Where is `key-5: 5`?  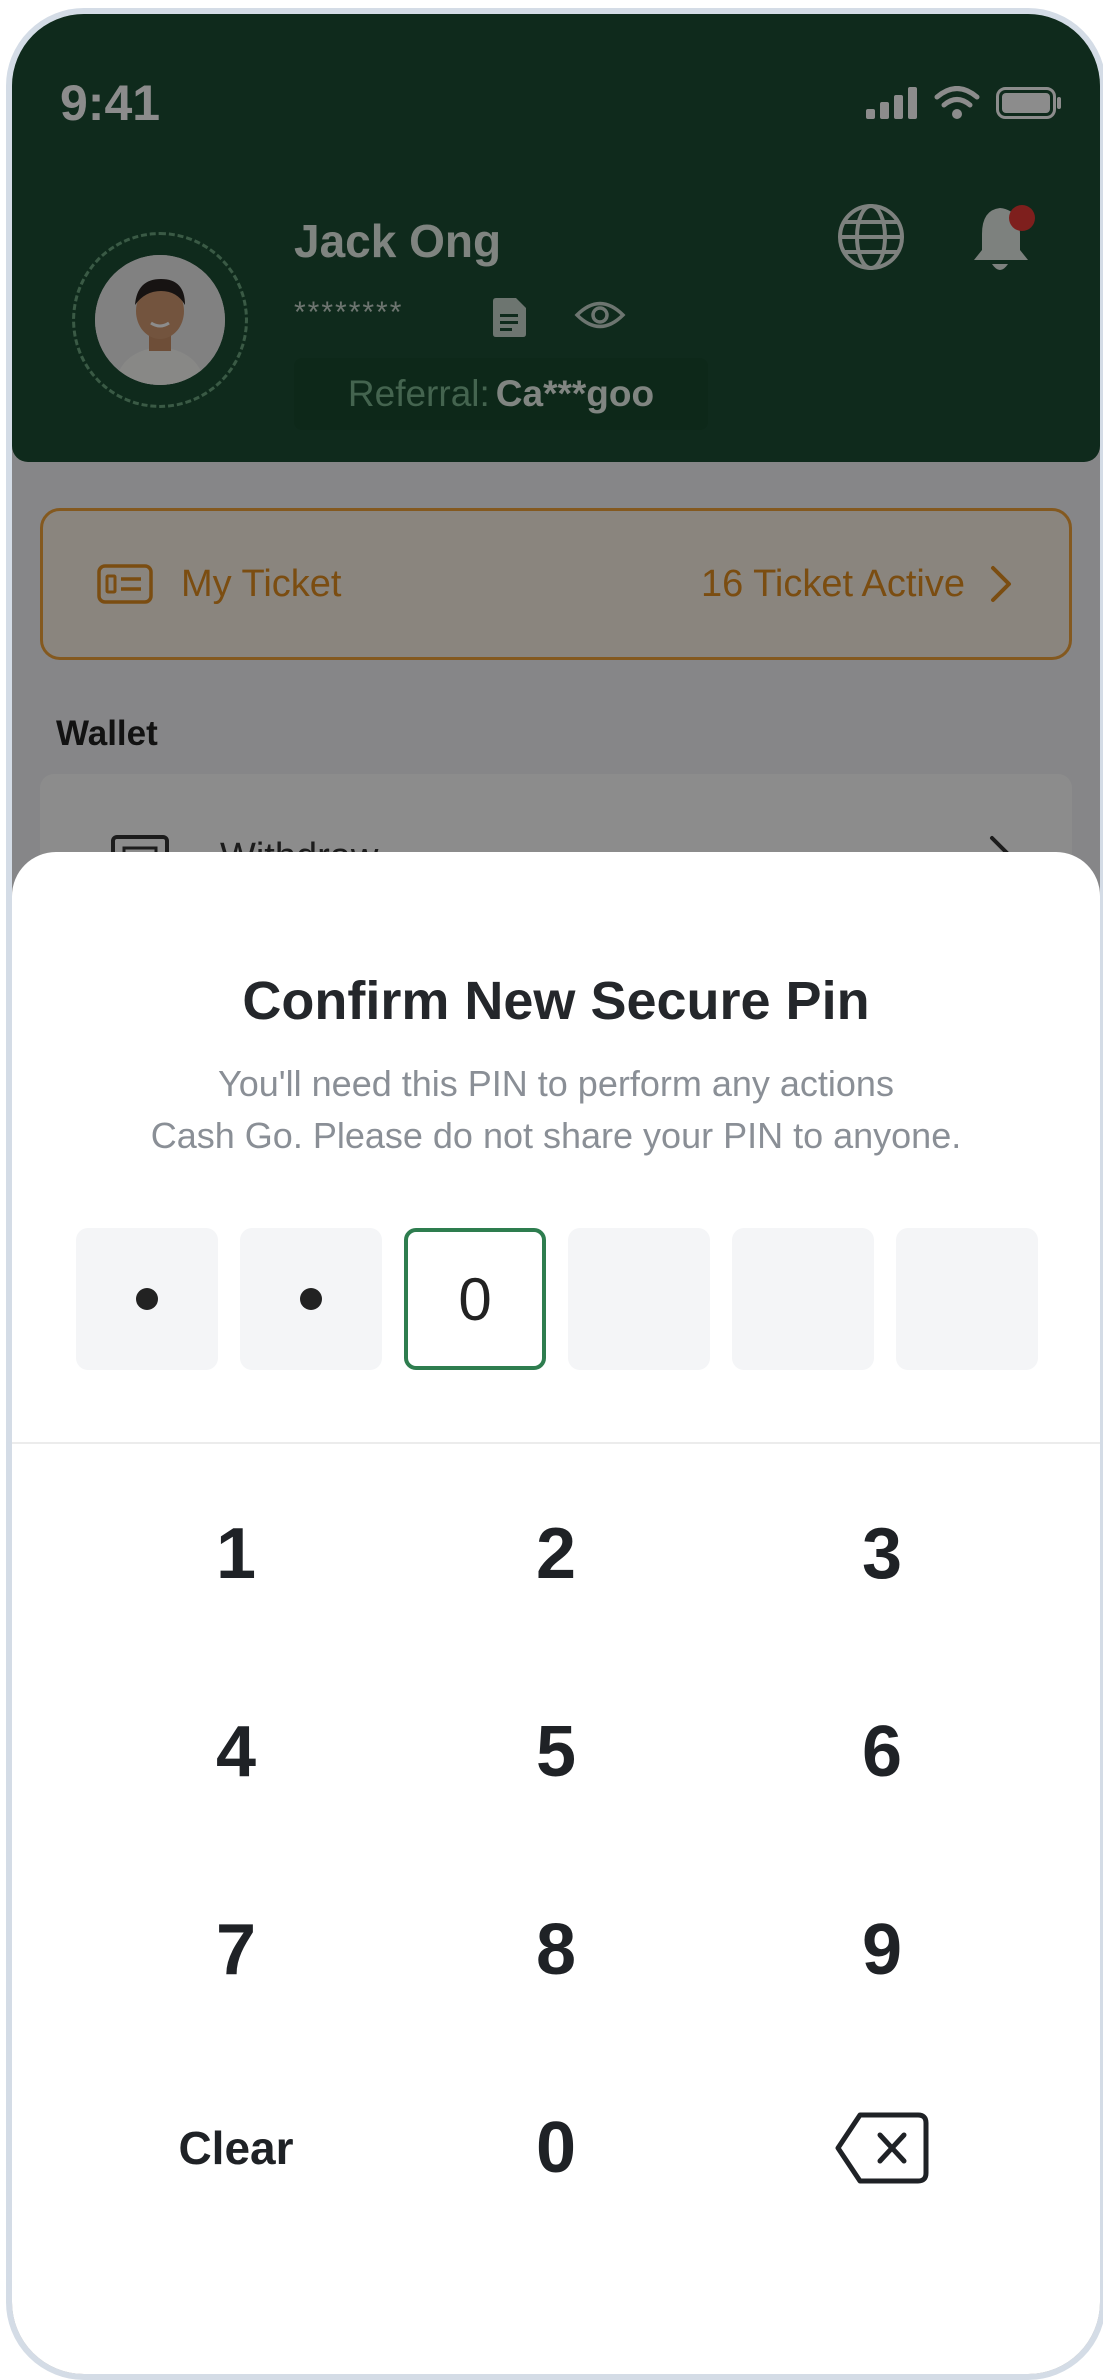 key-5: 5 is located at coordinates (556, 1752).